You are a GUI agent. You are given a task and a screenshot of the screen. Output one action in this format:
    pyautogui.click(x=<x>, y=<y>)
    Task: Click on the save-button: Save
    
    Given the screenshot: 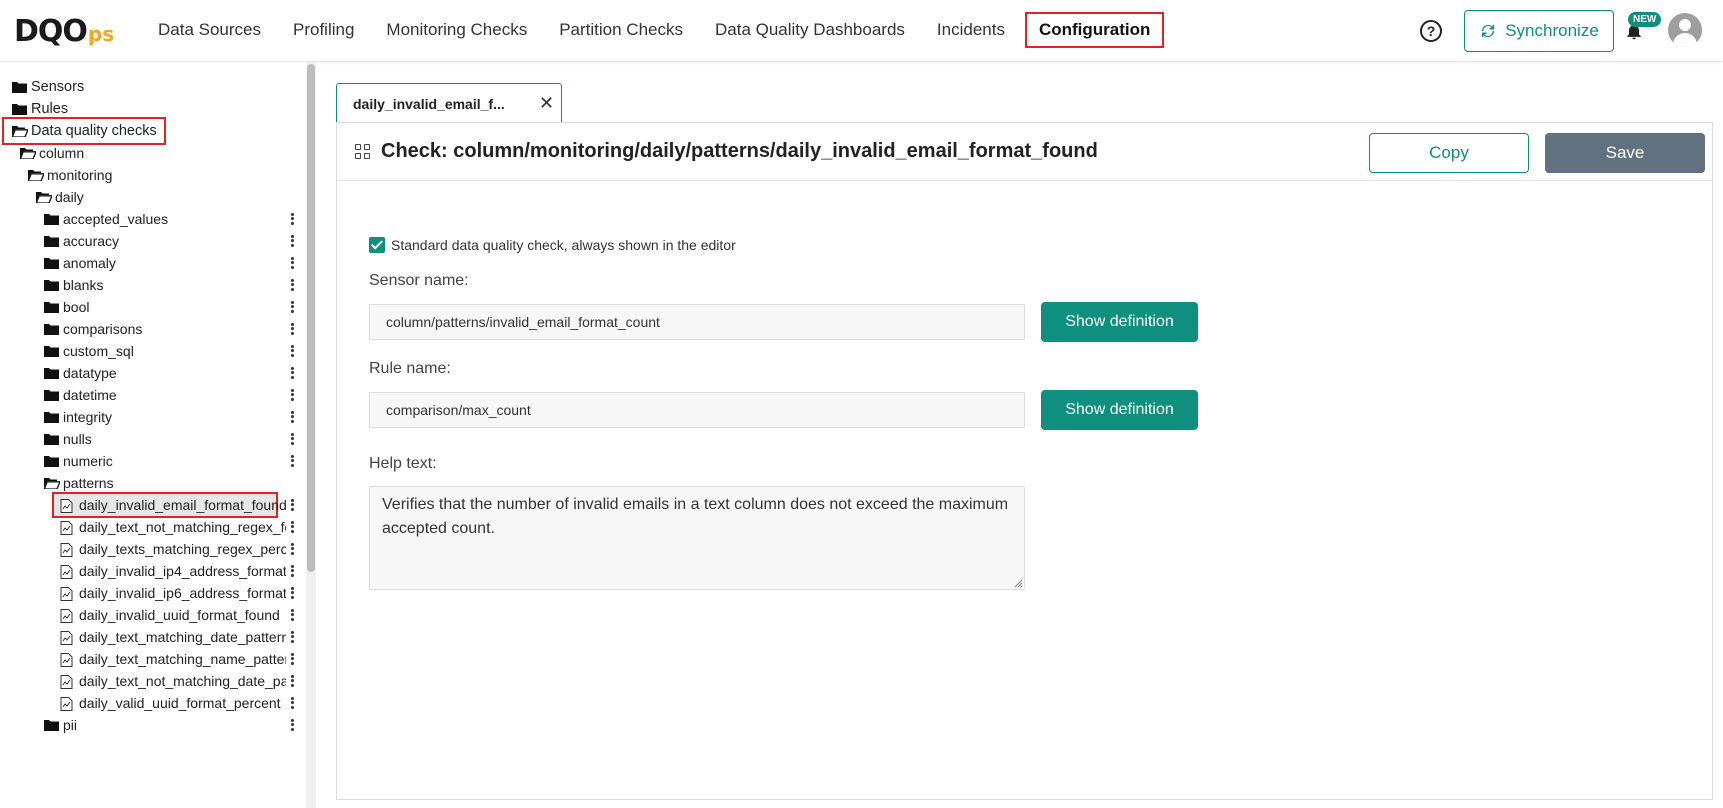 What is the action you would take?
    pyautogui.click(x=1625, y=153)
    